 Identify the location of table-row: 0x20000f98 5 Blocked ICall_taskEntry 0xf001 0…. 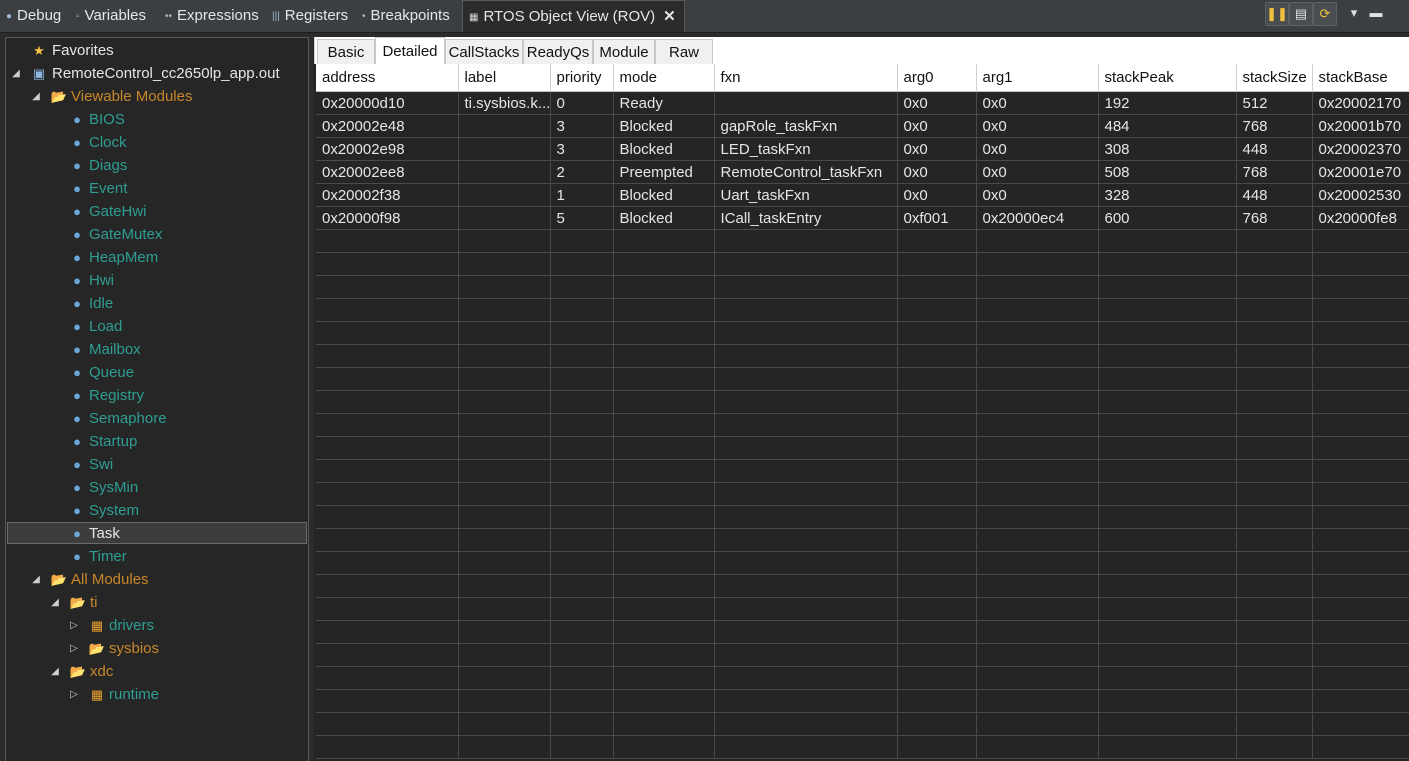
(862, 218).